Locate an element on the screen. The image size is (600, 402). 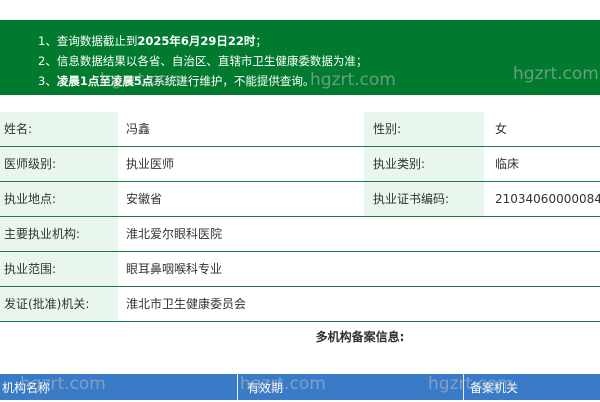
info-row-scope: 执业范围: 眼耳鼻咽喉科专业 is located at coordinates (300, 269).